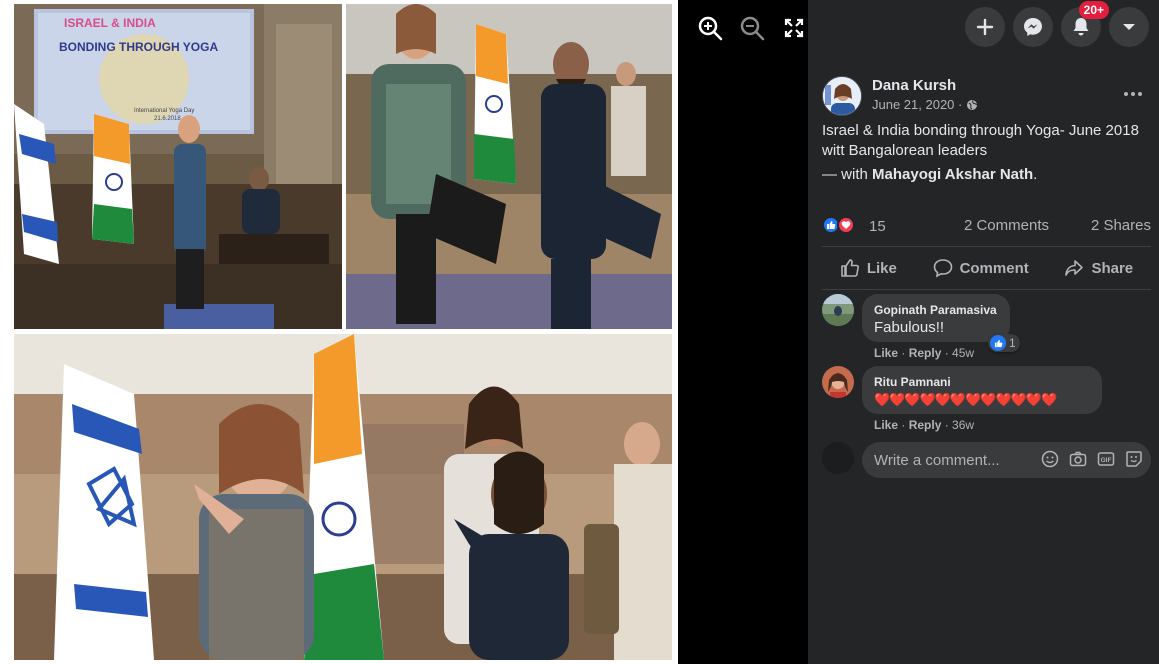  I want to click on post-date-text: June 21, 2020 ·, so click(917, 104).